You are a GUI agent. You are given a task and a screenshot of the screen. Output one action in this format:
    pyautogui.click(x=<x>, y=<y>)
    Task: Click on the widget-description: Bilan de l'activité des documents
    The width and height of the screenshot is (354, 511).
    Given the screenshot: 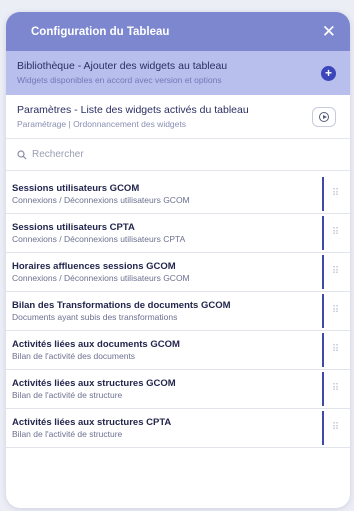 What is the action you would take?
    pyautogui.click(x=74, y=355)
    